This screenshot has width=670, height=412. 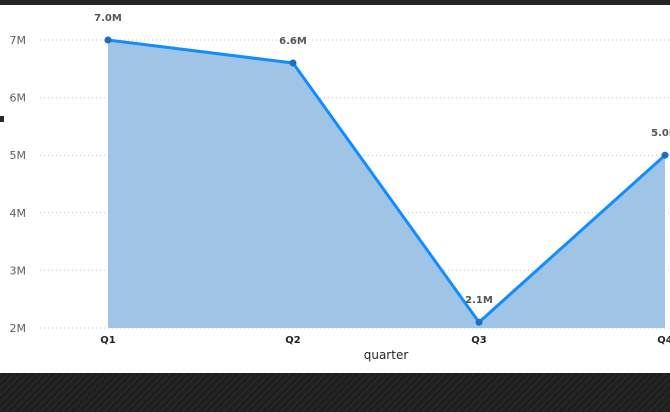 What do you see at coordinates (108, 340) in the screenshot?
I see `x-tick-label: Q1` at bounding box center [108, 340].